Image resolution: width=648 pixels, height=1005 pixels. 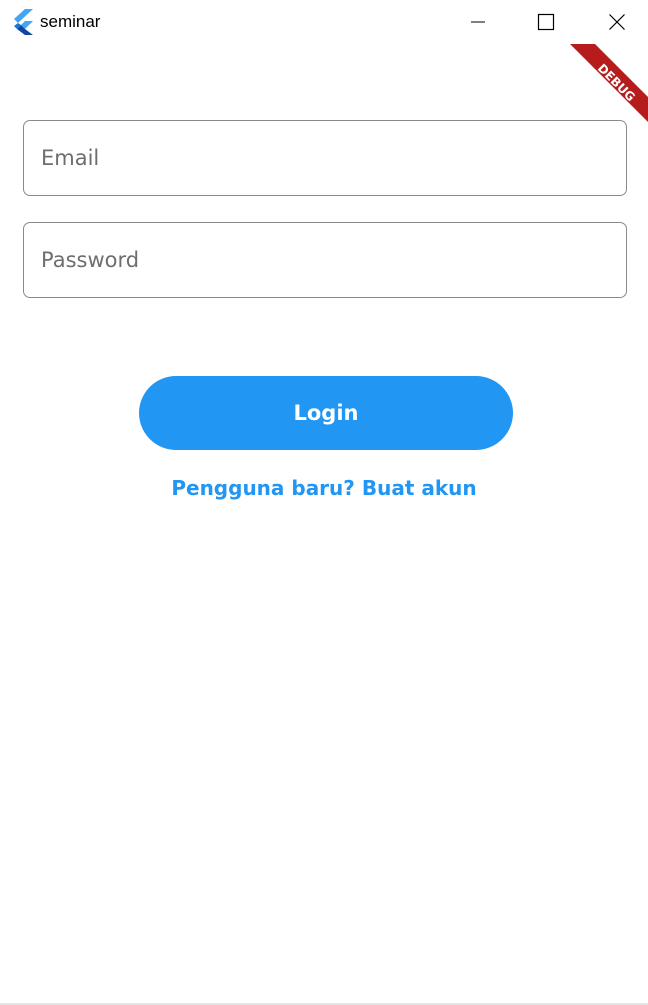 I want to click on password-field, so click(x=325, y=260).